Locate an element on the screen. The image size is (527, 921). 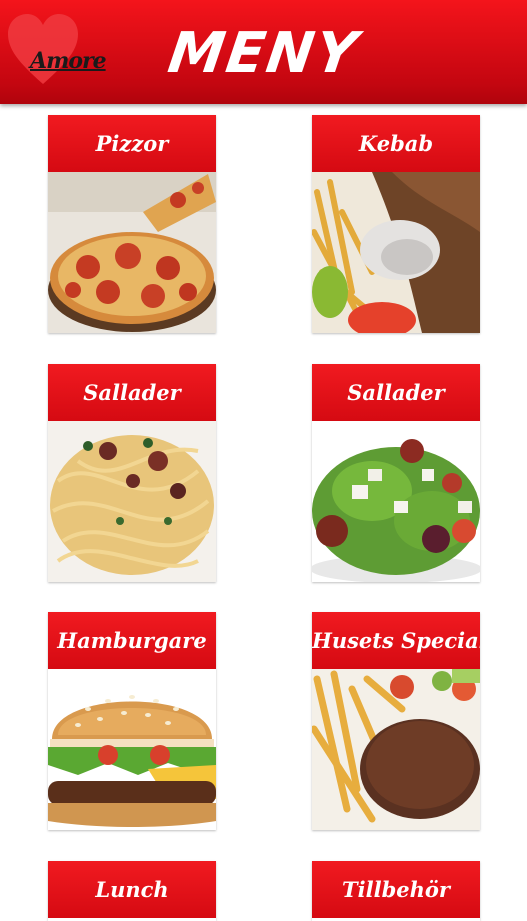
page-title: MENY is located at coordinates (263, 53).